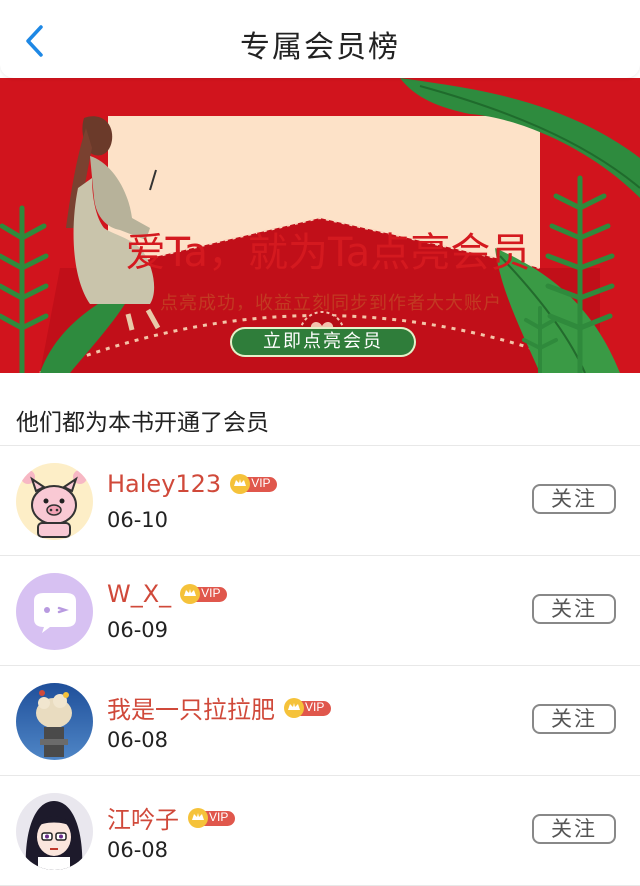 This screenshot has width=640, height=886. Describe the element at coordinates (320, 409) in the screenshot. I see `section-header: 他们都为本书开通了会员` at that location.